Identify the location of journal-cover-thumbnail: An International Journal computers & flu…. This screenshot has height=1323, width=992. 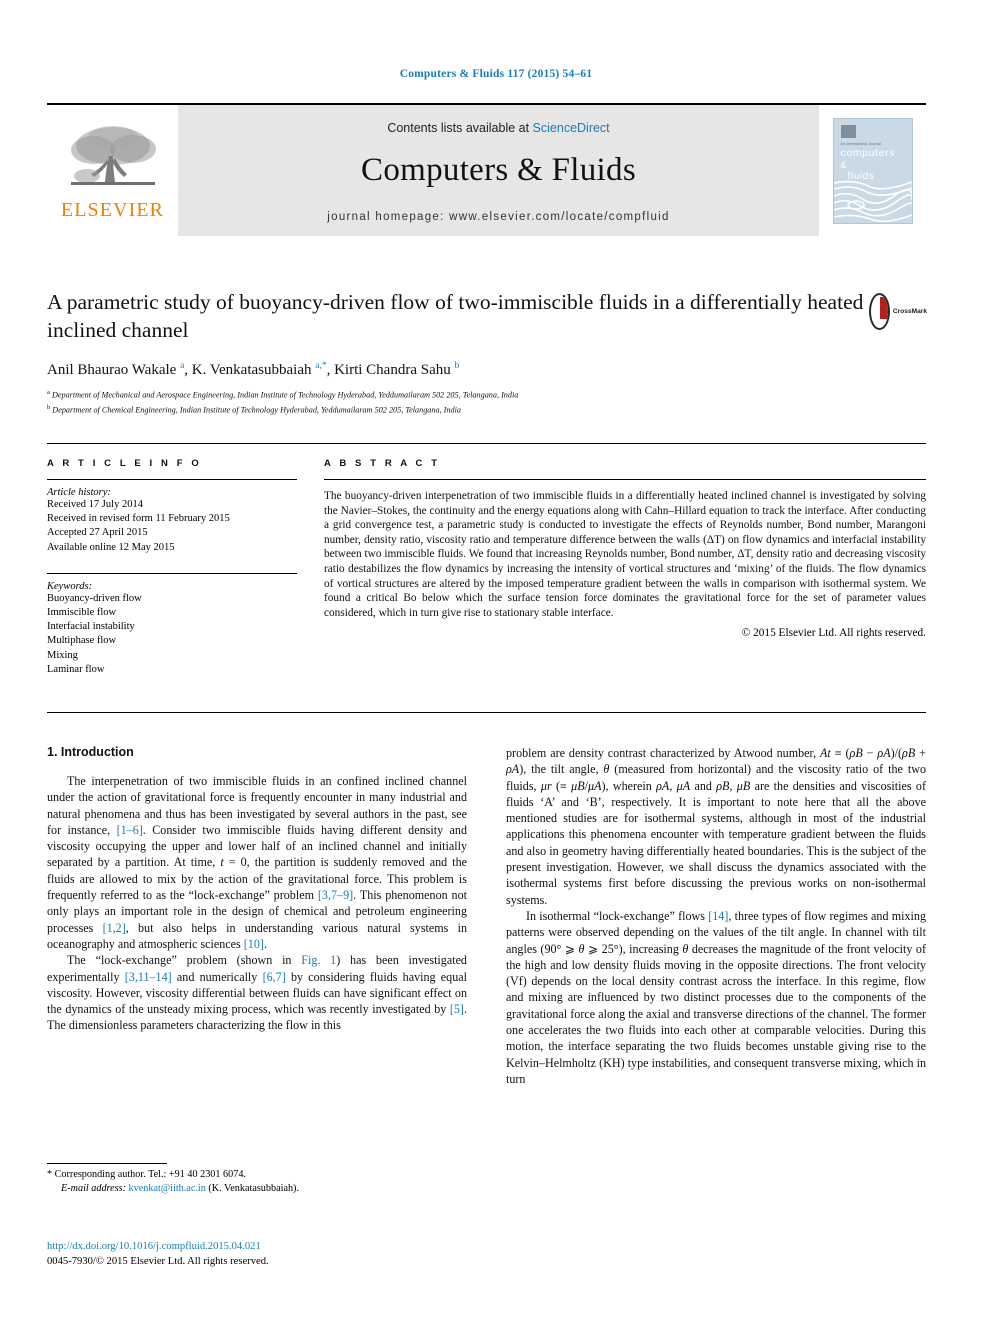
(872, 170).